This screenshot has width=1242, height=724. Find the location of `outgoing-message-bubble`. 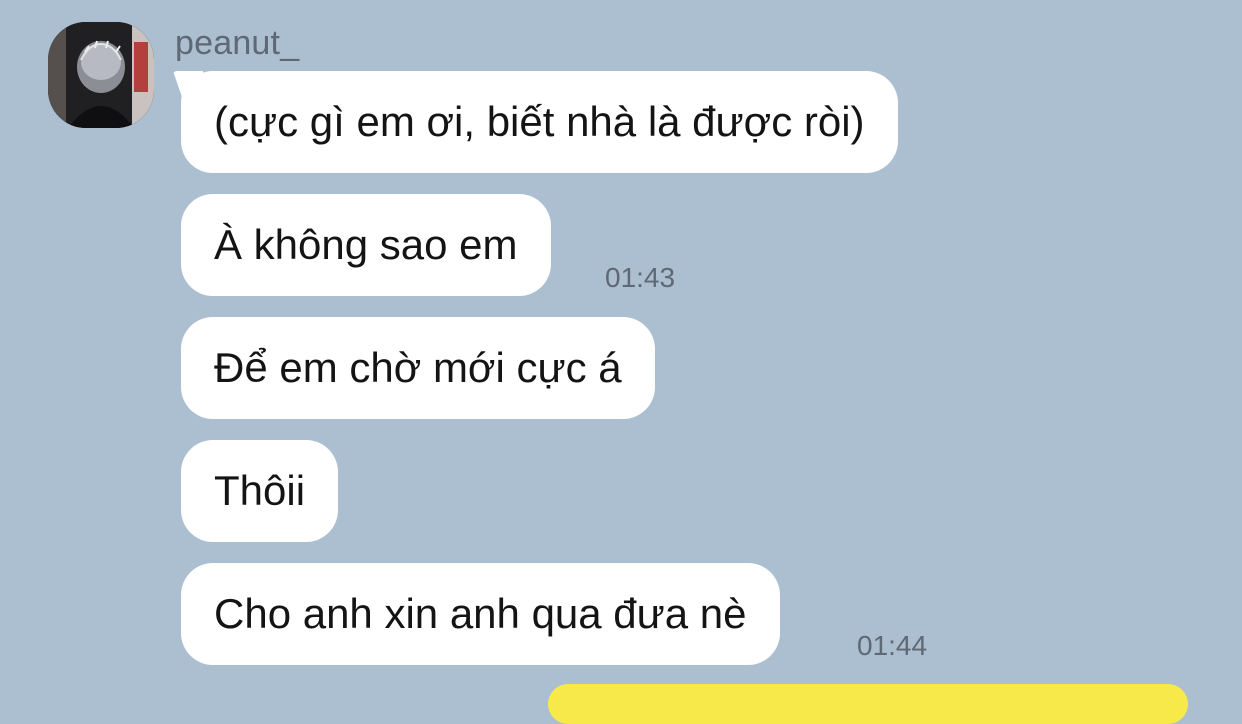

outgoing-message-bubble is located at coordinates (868, 704).